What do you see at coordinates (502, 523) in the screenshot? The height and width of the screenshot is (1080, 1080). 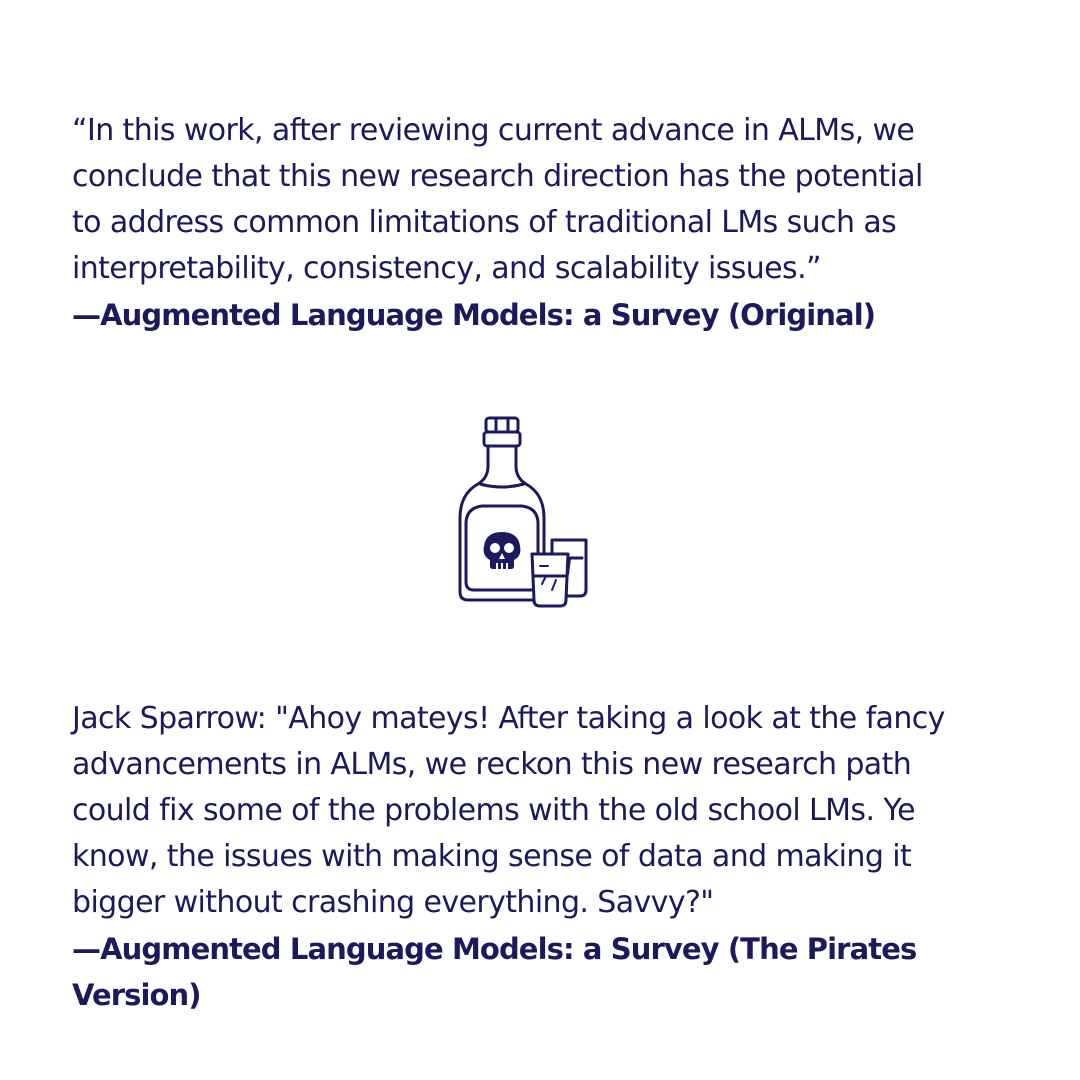 I see `bottle-body` at bounding box center [502, 523].